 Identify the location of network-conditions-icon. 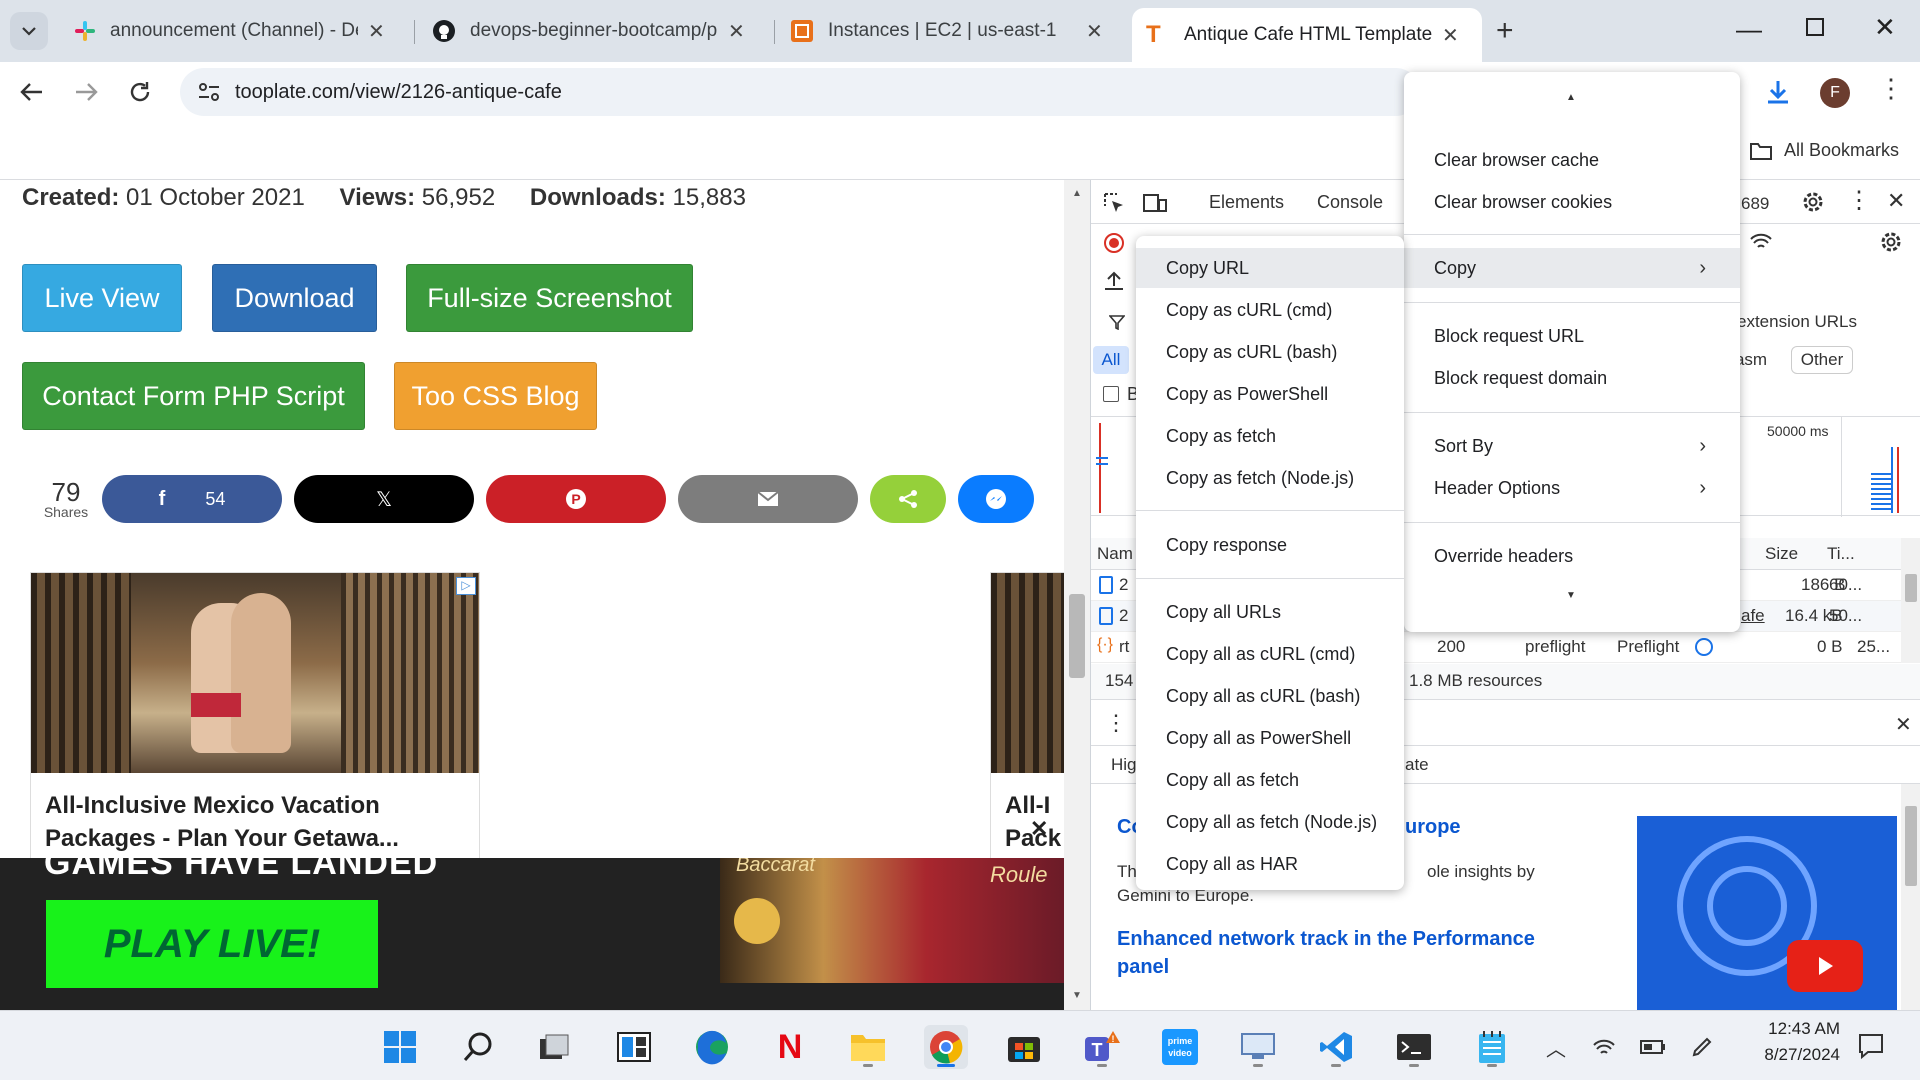
(1761, 242).